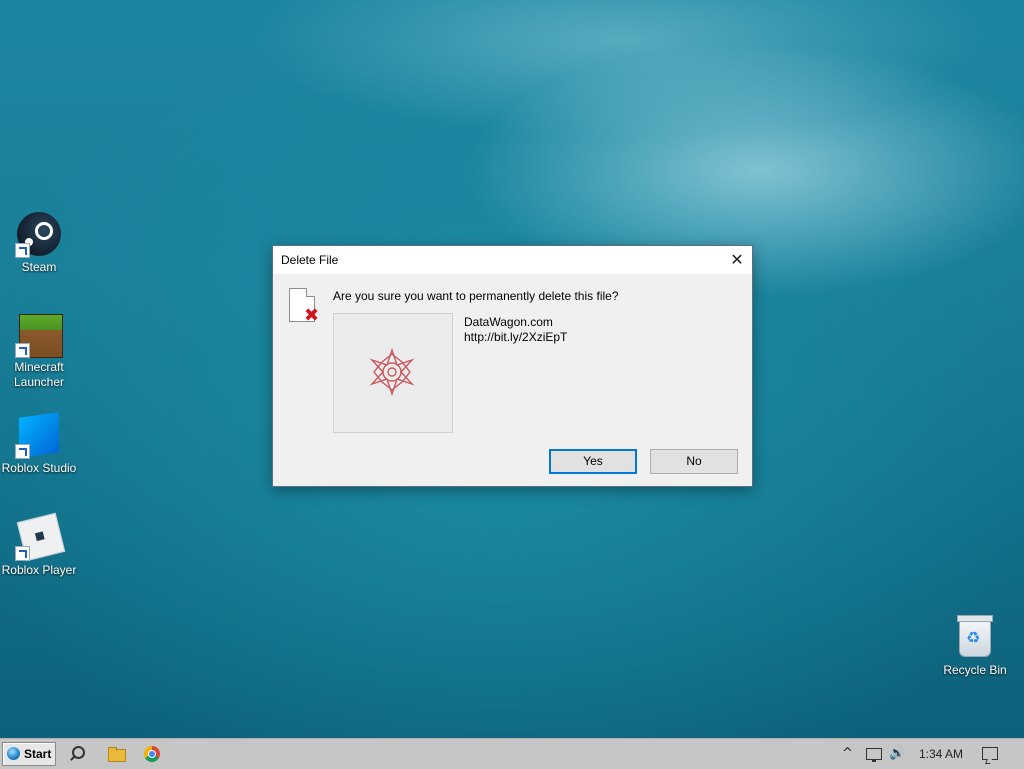 This screenshot has height=769, width=1024. I want to click on desktop-icon-steam: Steam, so click(39, 242).